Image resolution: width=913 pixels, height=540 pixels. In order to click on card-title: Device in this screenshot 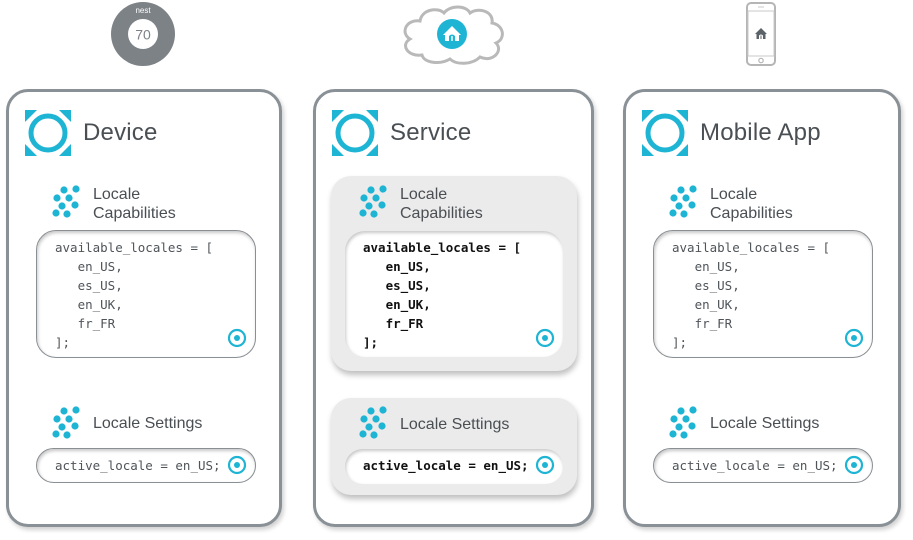, I will do `click(120, 132)`.